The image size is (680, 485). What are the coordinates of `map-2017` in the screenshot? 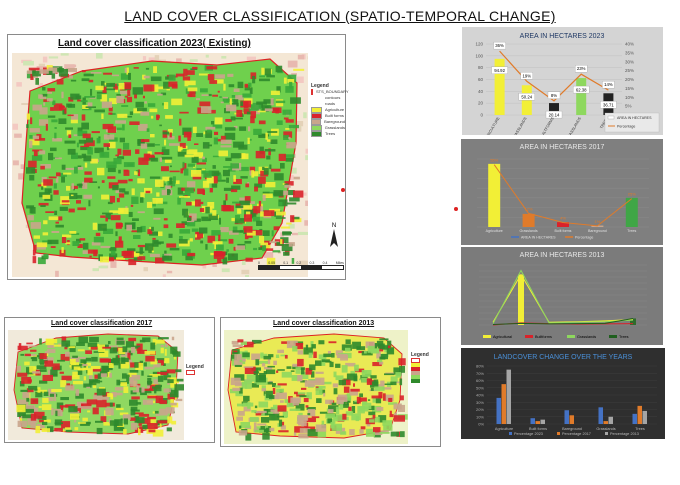 It's located at (96, 385).